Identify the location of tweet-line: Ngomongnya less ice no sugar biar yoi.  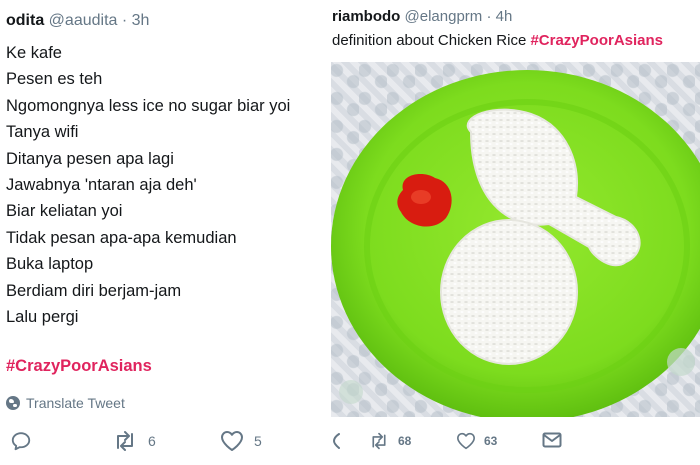
(148, 105).